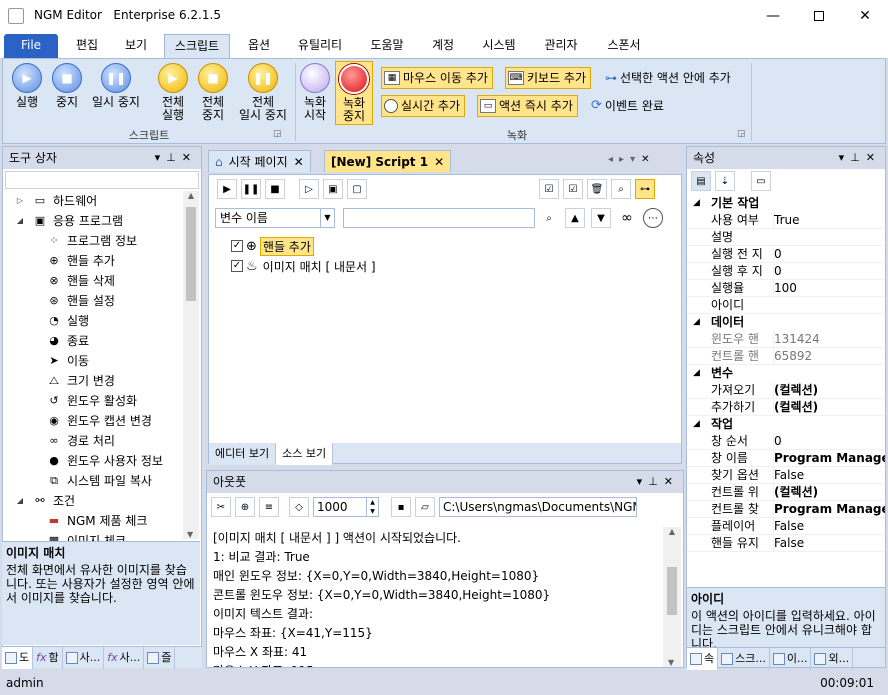  I want to click on property-row: 실행 후 지 0, so click(786, 271).